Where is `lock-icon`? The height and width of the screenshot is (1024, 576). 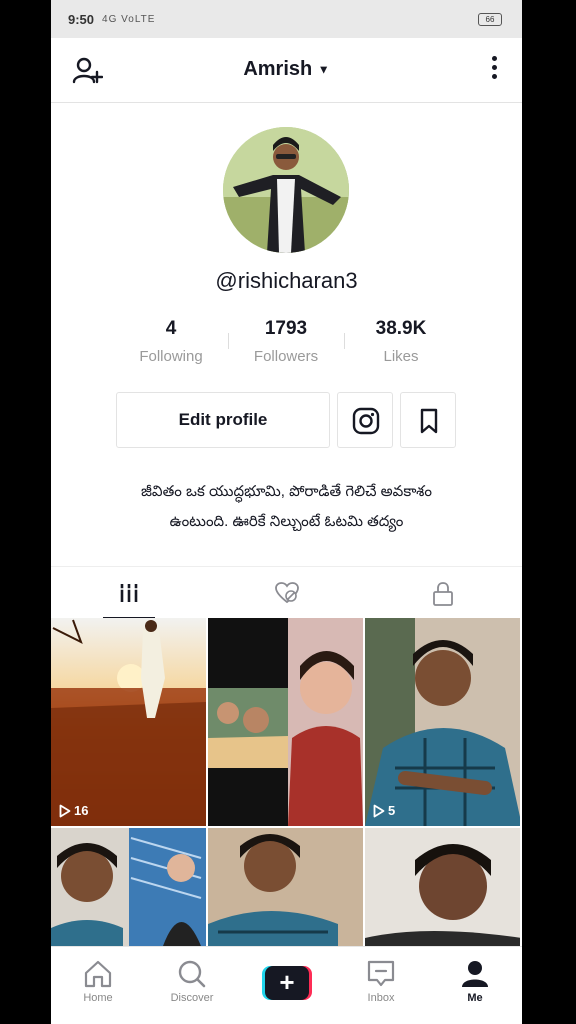 lock-icon is located at coordinates (443, 594).